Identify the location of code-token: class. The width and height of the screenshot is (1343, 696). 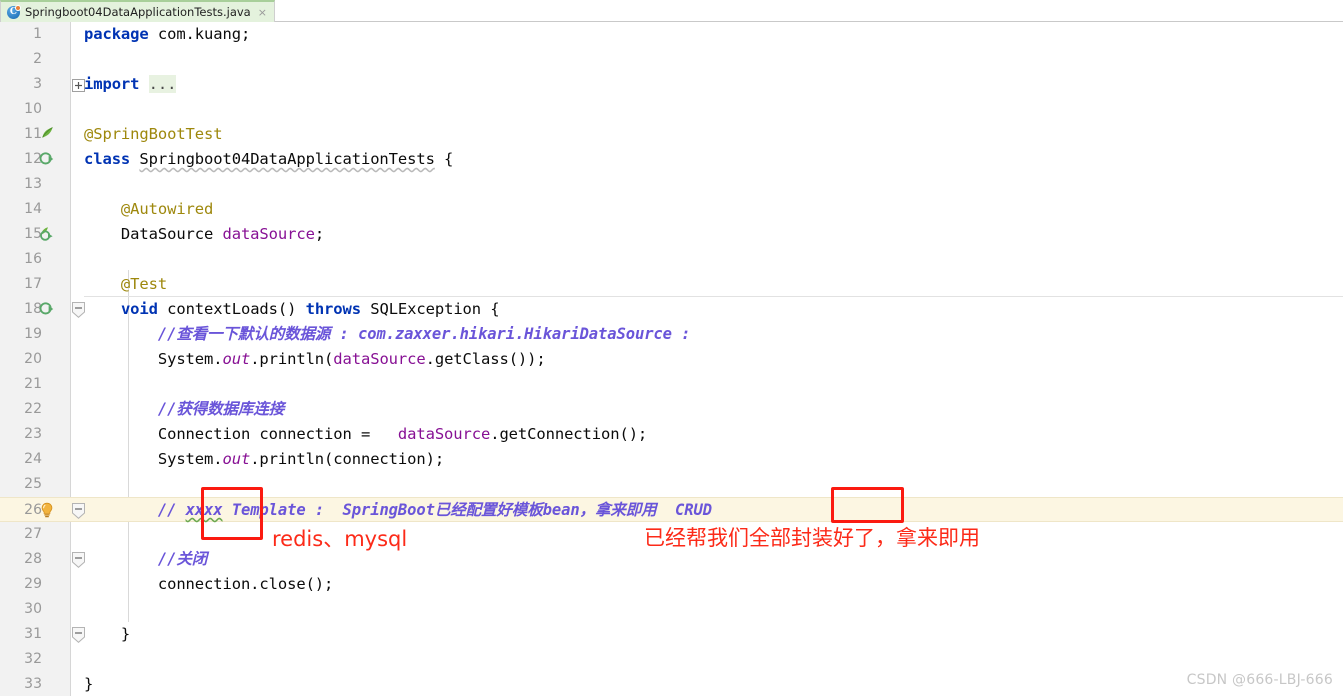
(107, 159).